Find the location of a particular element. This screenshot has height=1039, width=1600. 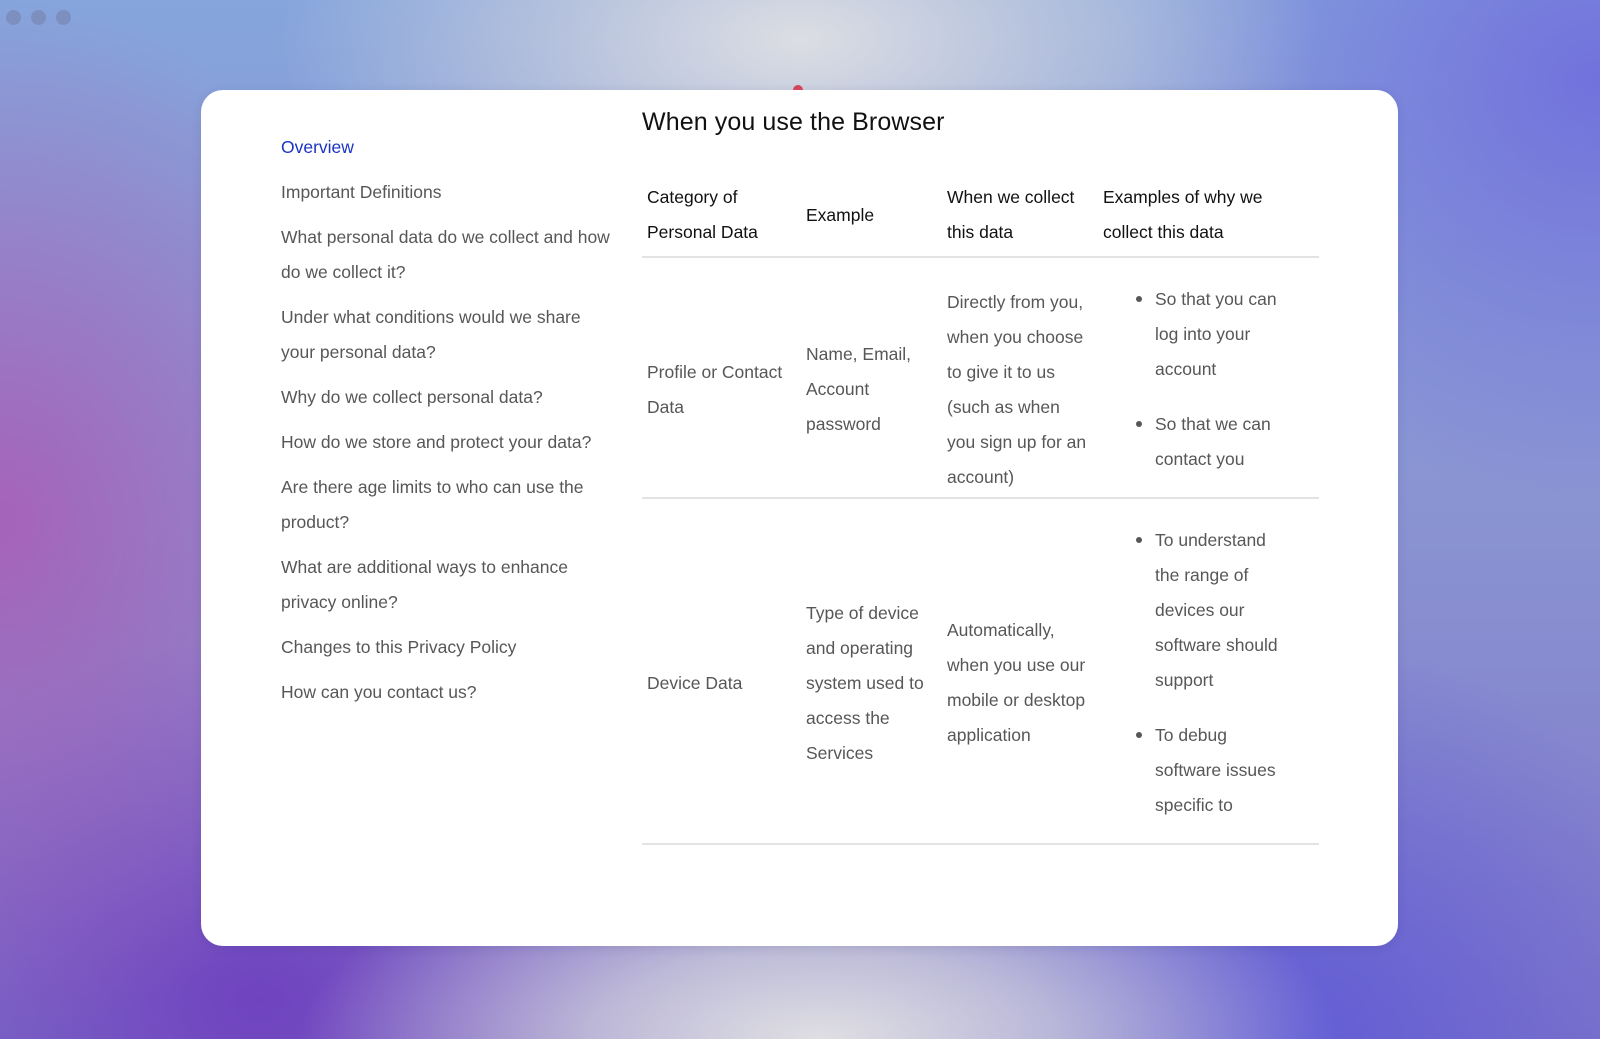

header-category: Category of Personal Data is located at coordinates (721, 219).